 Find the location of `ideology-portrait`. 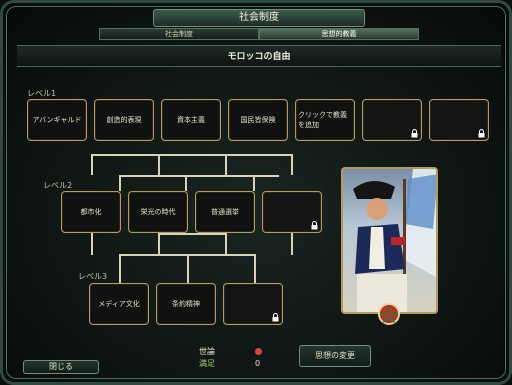

ideology-portrait is located at coordinates (389, 240).